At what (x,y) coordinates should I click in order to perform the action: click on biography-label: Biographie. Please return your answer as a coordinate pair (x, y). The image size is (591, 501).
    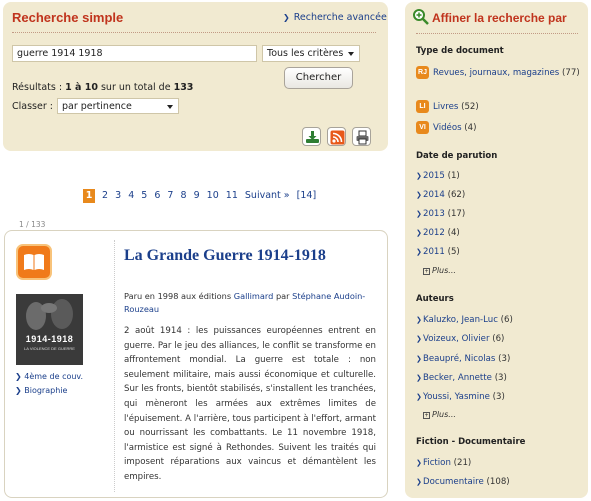
    Looking at the image, I should click on (45, 390).